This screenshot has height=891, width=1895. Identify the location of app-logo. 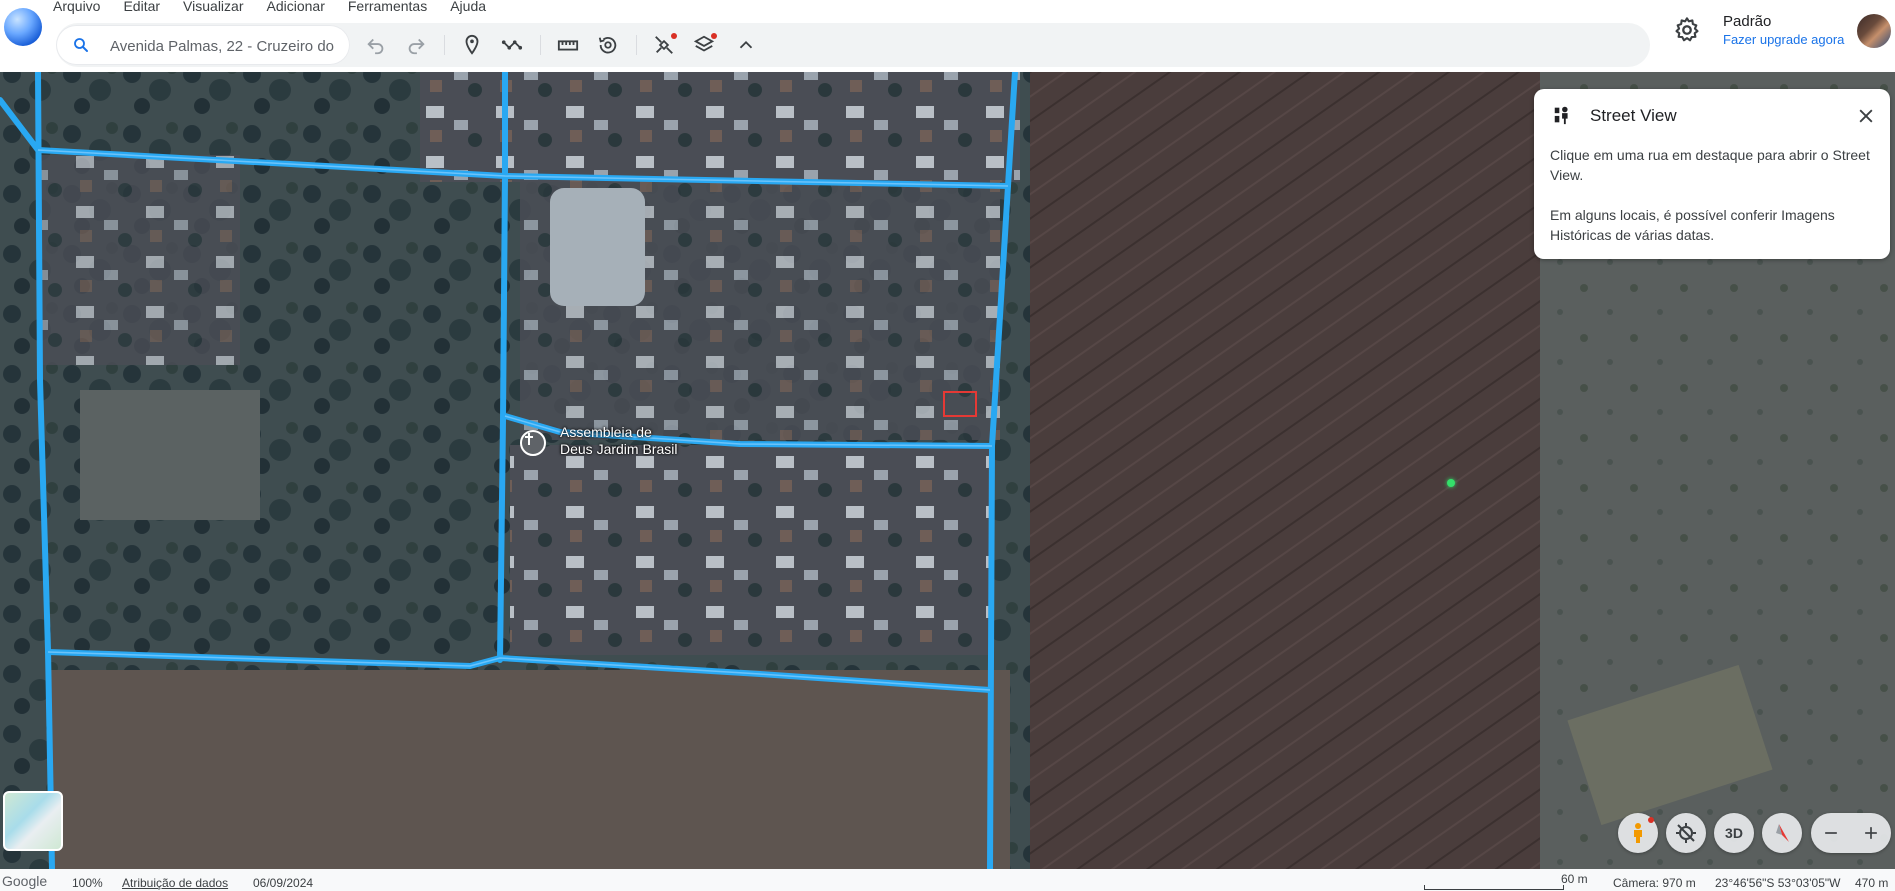
(23, 27).